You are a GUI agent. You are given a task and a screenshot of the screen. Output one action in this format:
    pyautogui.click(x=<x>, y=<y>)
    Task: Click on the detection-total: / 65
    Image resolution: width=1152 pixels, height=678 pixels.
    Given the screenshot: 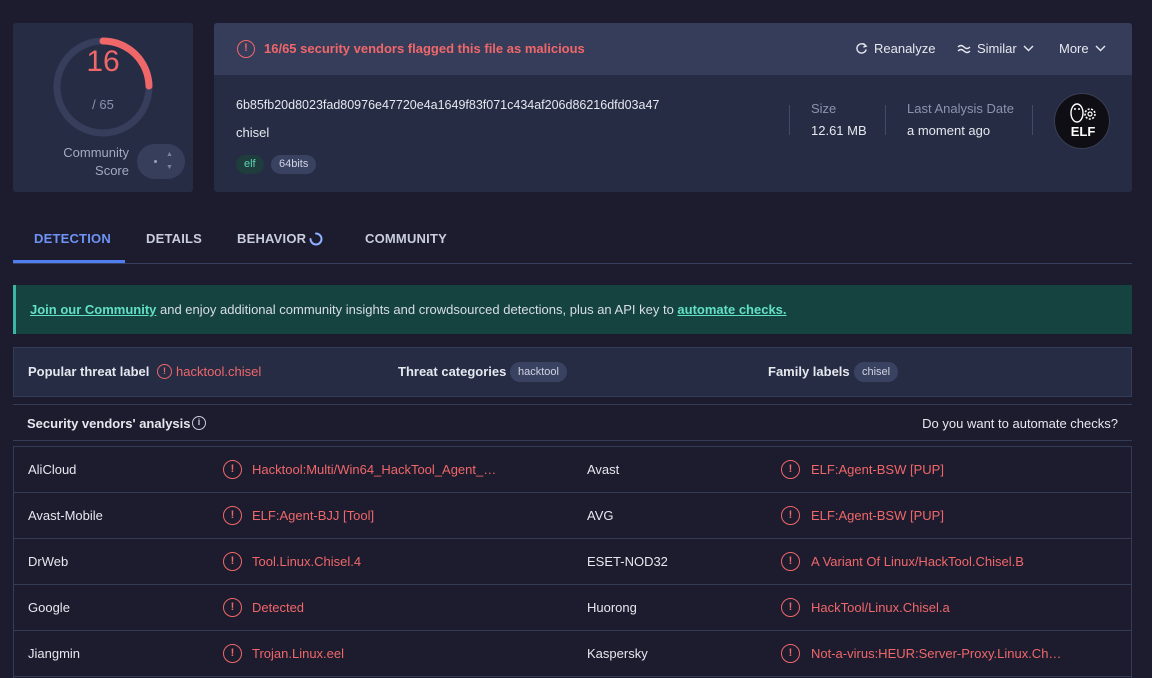 What is the action you would take?
    pyautogui.click(x=103, y=104)
    